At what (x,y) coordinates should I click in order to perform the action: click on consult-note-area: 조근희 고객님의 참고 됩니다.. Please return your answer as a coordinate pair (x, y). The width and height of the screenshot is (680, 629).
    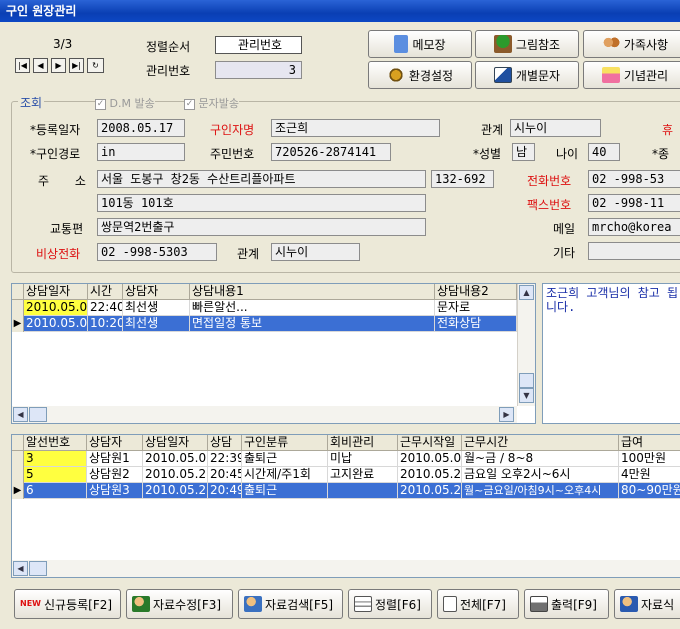
    Looking at the image, I should click on (611, 353).